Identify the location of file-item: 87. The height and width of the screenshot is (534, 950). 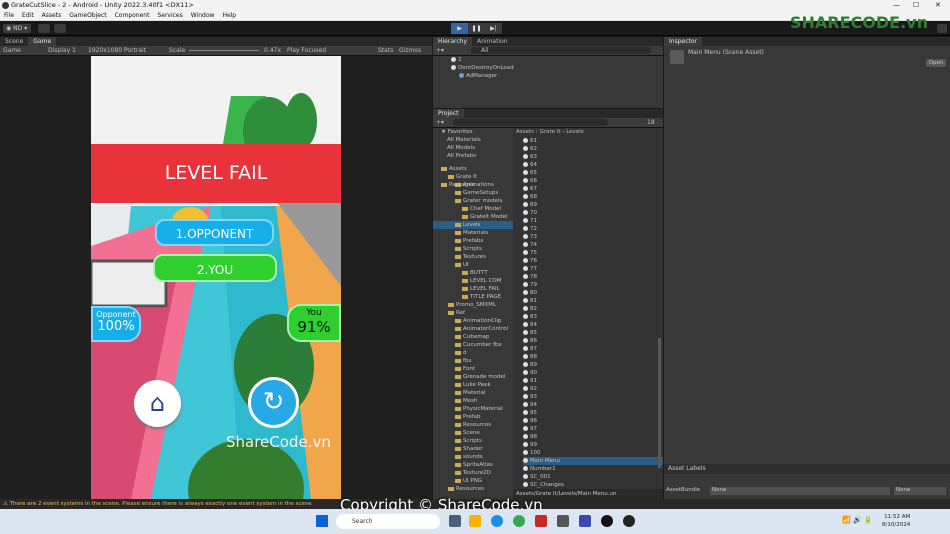
(593, 349).